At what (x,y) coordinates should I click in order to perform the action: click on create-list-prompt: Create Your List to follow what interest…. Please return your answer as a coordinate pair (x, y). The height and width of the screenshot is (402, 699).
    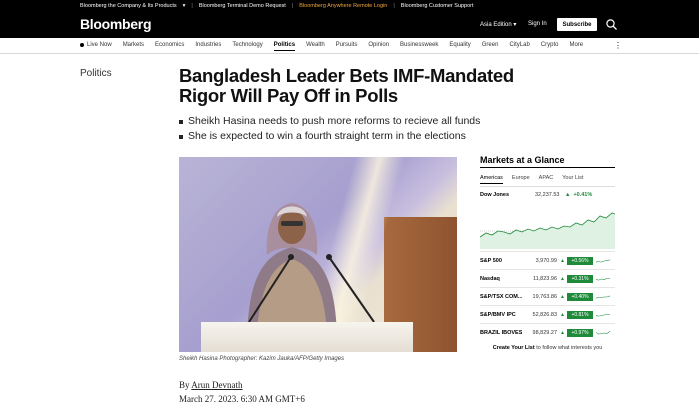
    Looking at the image, I should click on (547, 348).